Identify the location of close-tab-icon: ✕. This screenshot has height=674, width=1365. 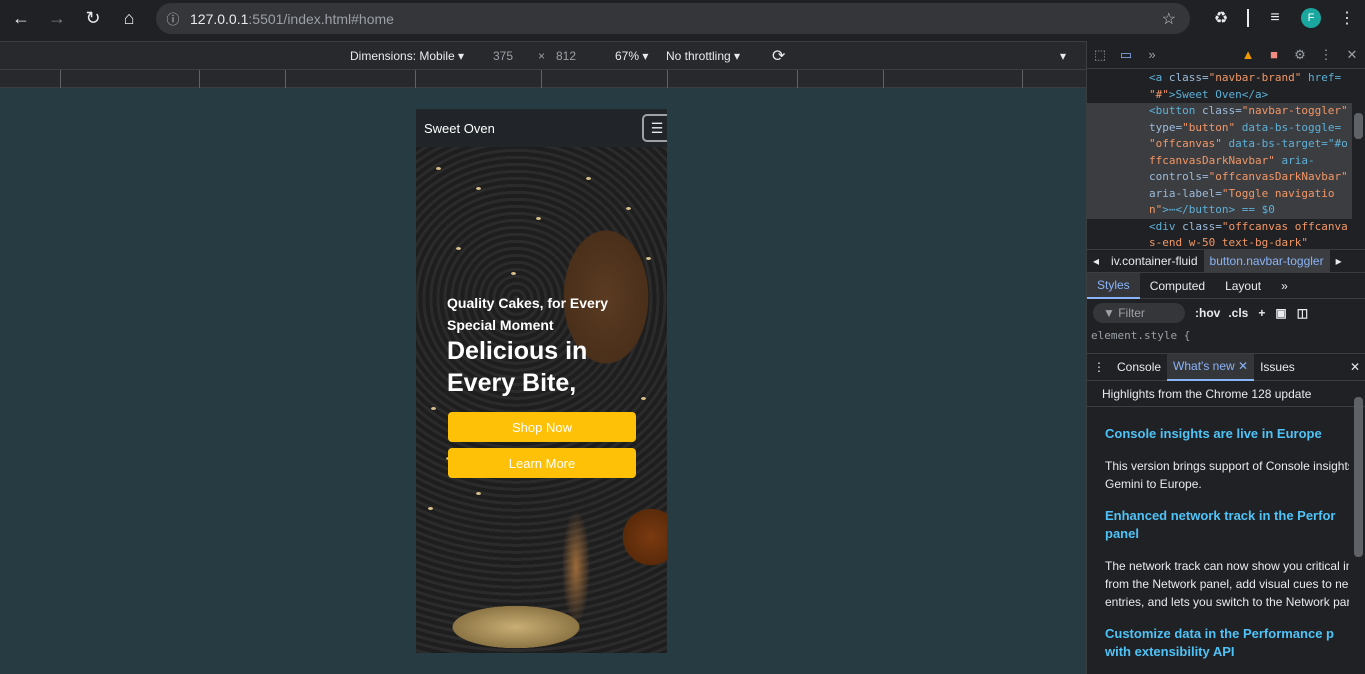
(1243, 366).